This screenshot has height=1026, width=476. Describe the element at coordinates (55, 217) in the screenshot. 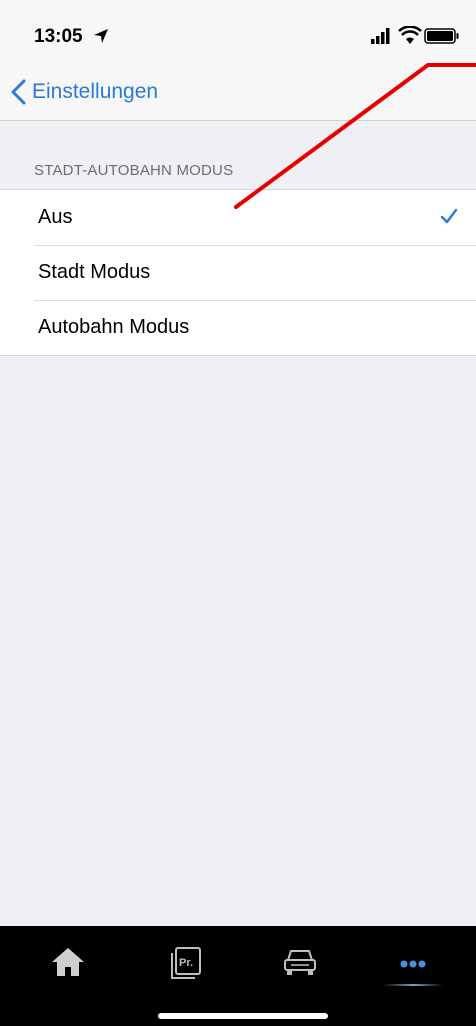

I see `option-label: Aus` at that location.